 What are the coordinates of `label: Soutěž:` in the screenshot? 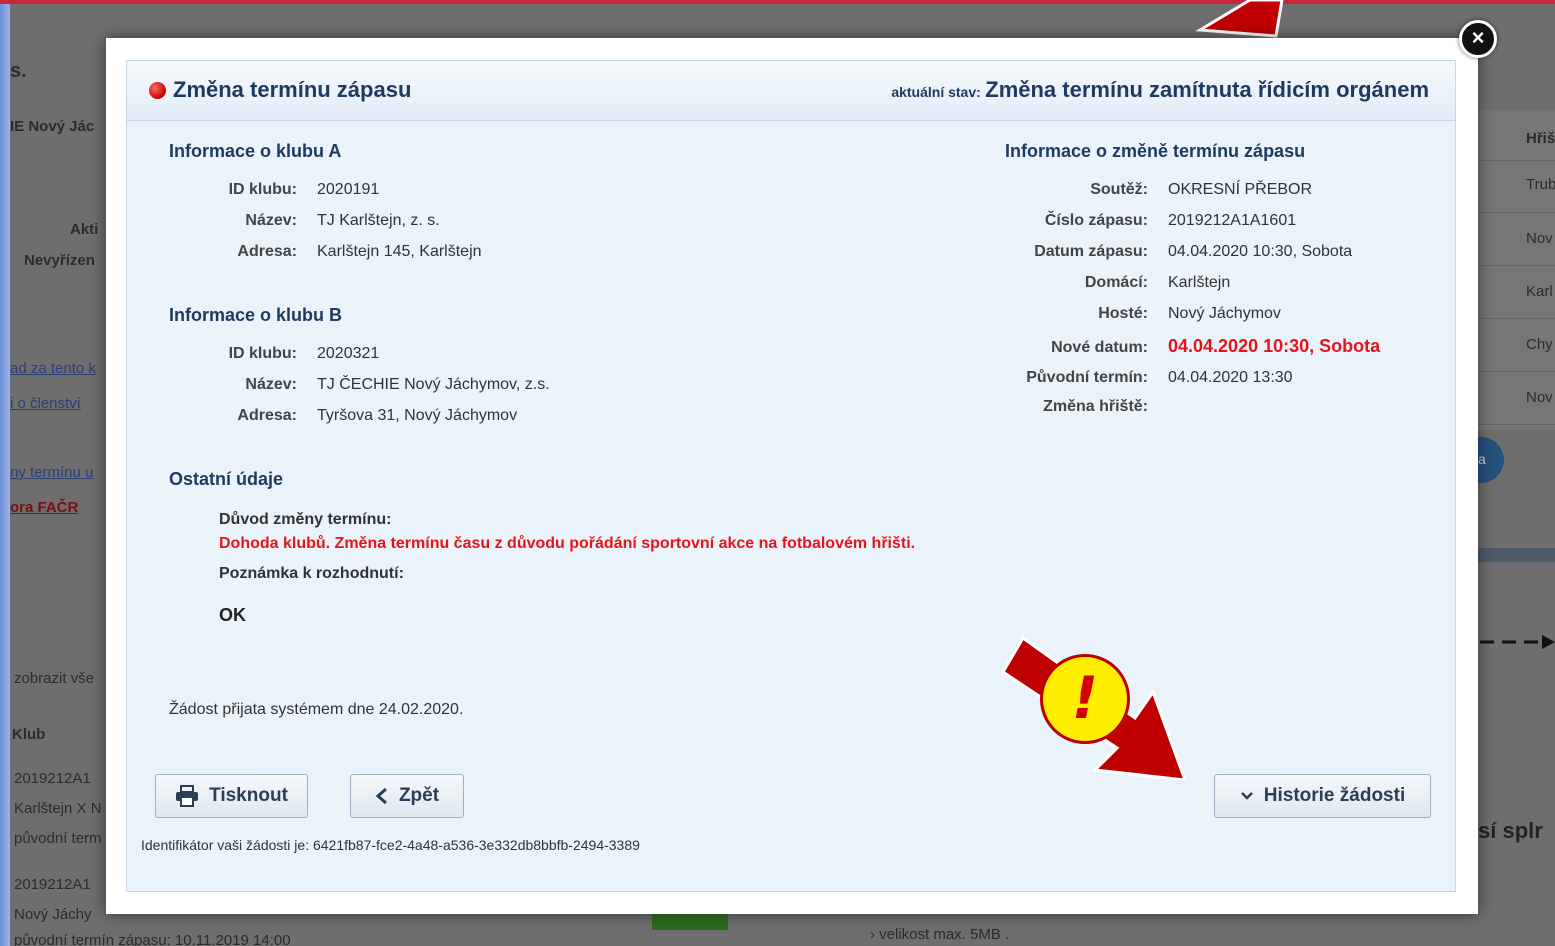 It's located at (1119, 189).